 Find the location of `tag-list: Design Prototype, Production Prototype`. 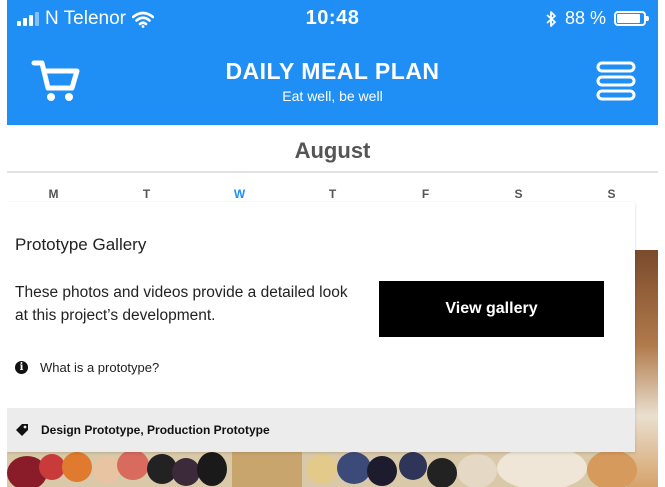

tag-list: Design Prototype, Production Prototype is located at coordinates (155, 430).